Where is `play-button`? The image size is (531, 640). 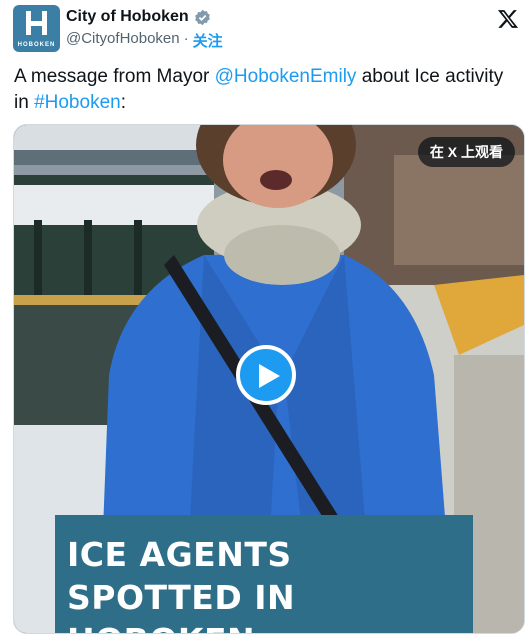
play-button is located at coordinates (266, 375).